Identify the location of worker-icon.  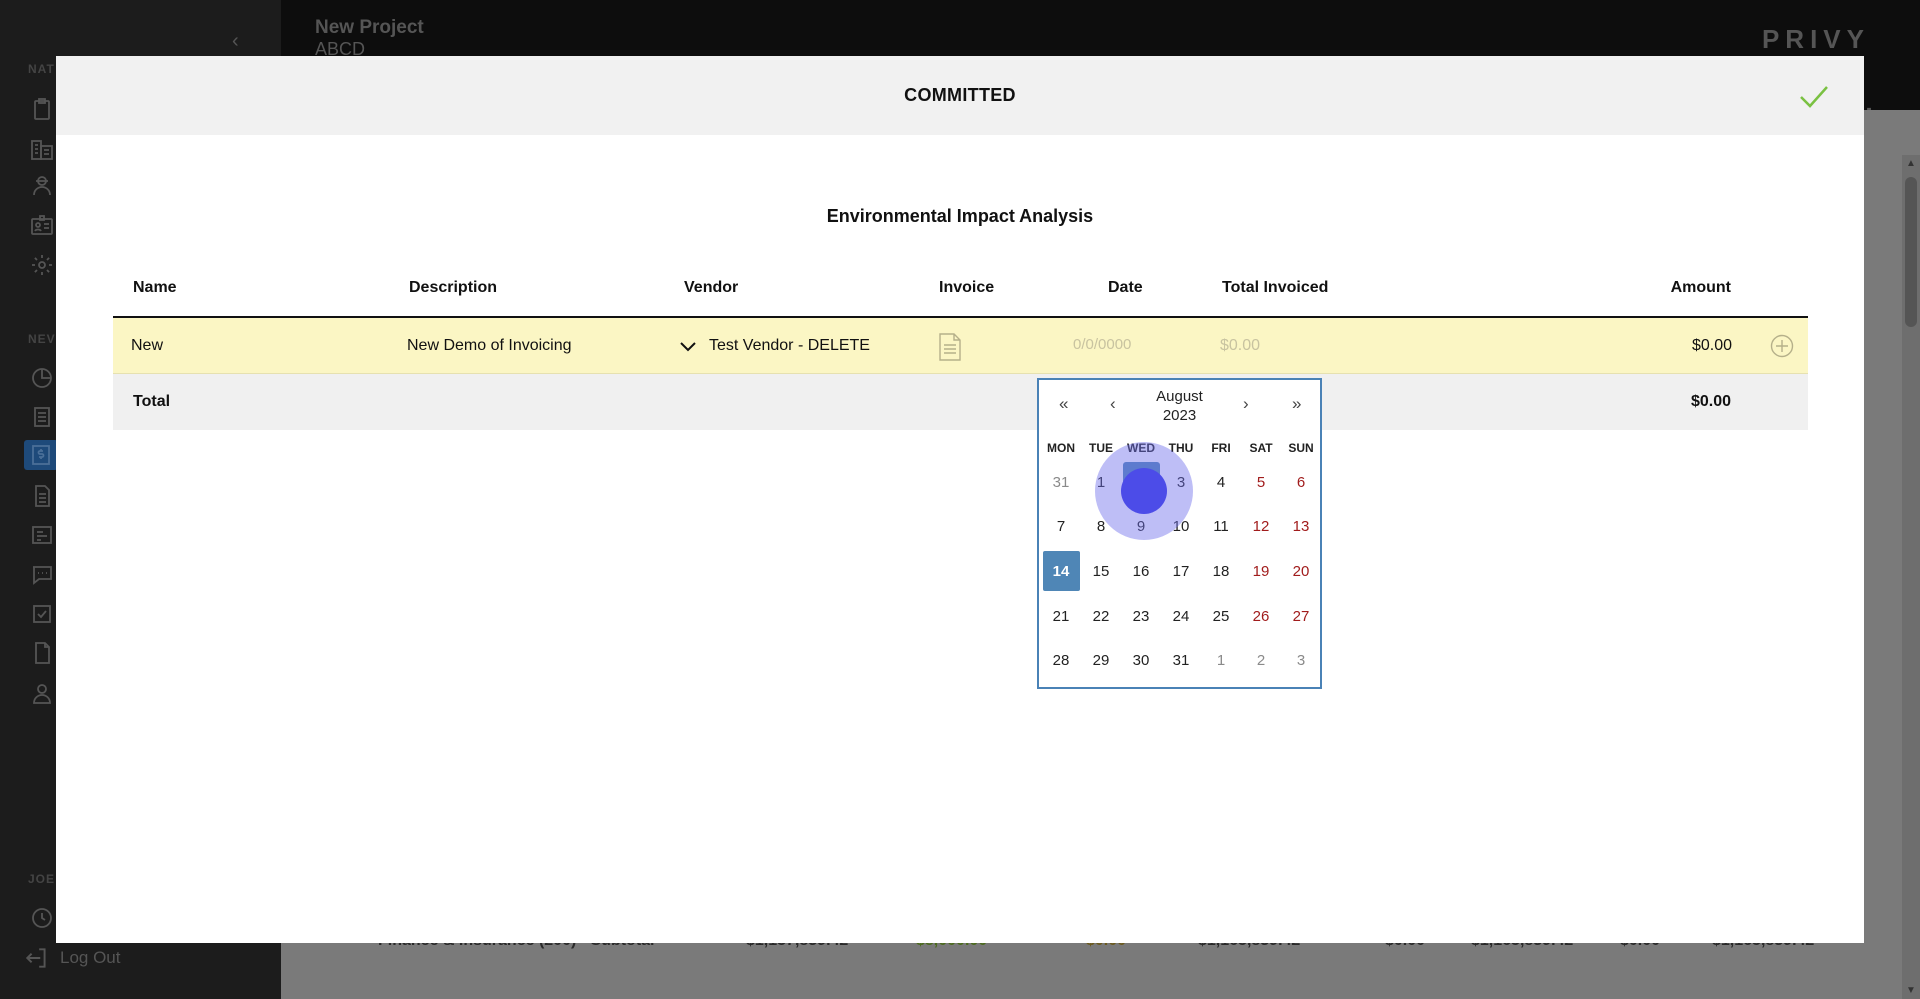
(42, 185).